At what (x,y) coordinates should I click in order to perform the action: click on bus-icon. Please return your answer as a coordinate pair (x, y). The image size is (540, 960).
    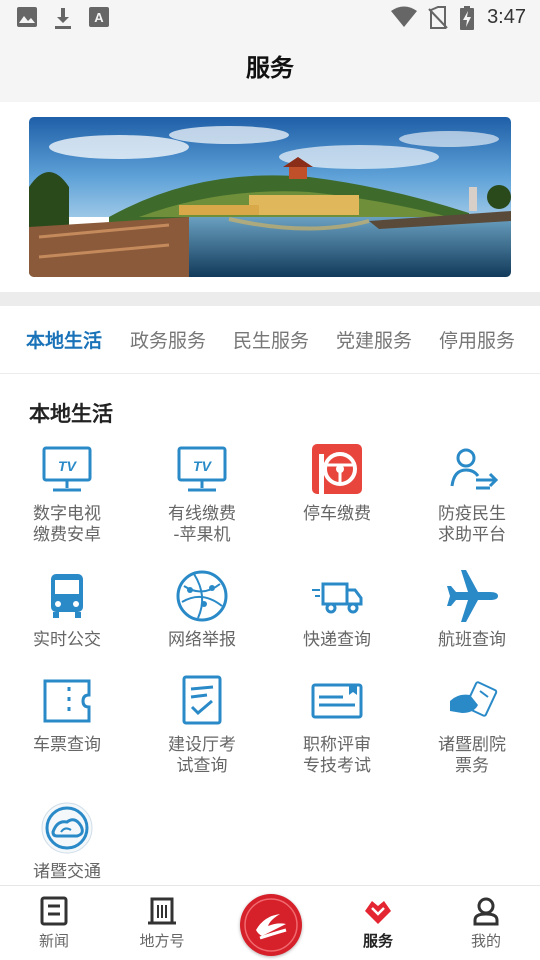
    Looking at the image, I should click on (67, 596).